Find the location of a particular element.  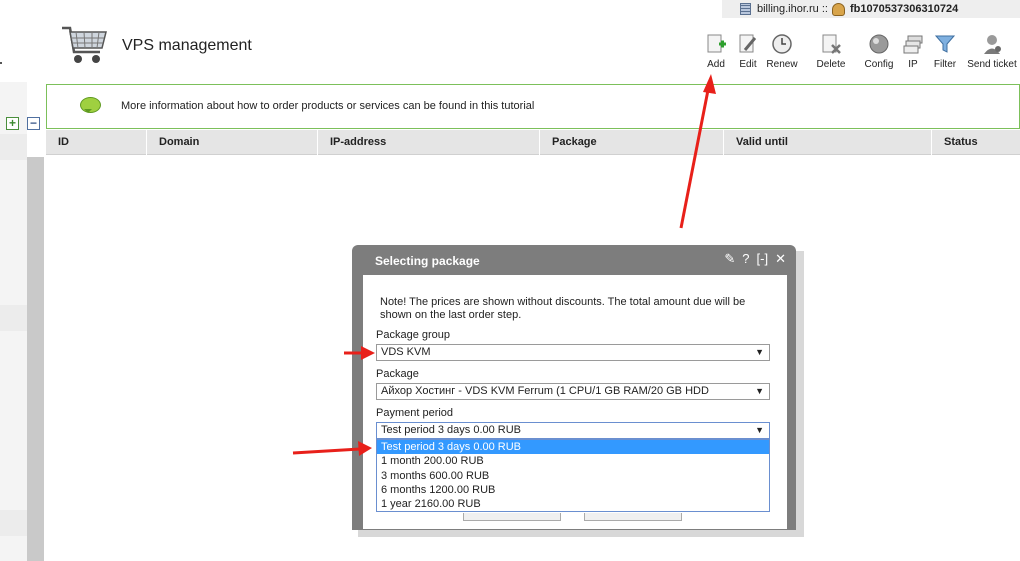

account-id: fb1070537306310724 is located at coordinates (904, 9).